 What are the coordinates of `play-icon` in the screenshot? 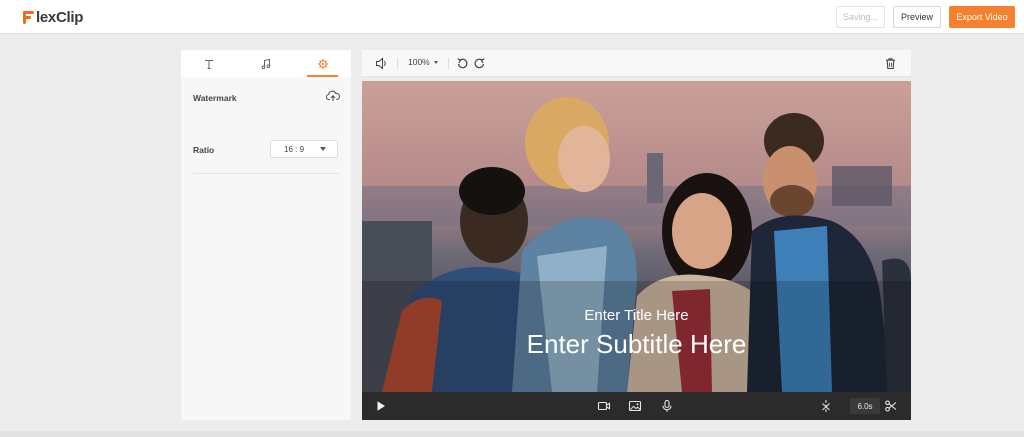 It's located at (381, 406).